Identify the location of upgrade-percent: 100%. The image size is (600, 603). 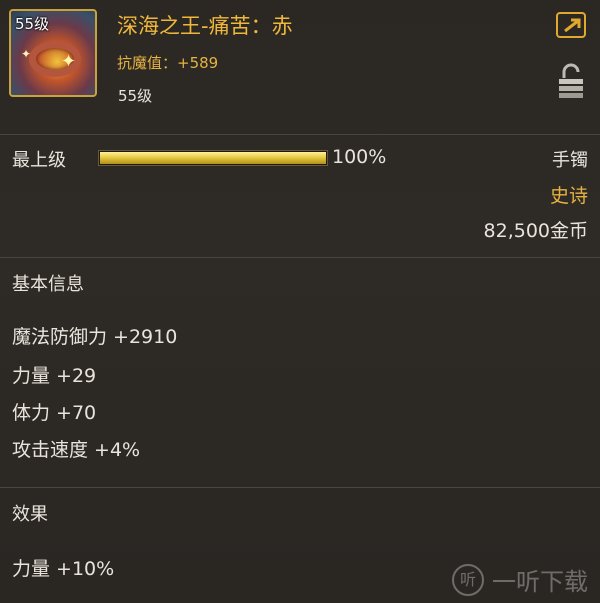
(359, 157).